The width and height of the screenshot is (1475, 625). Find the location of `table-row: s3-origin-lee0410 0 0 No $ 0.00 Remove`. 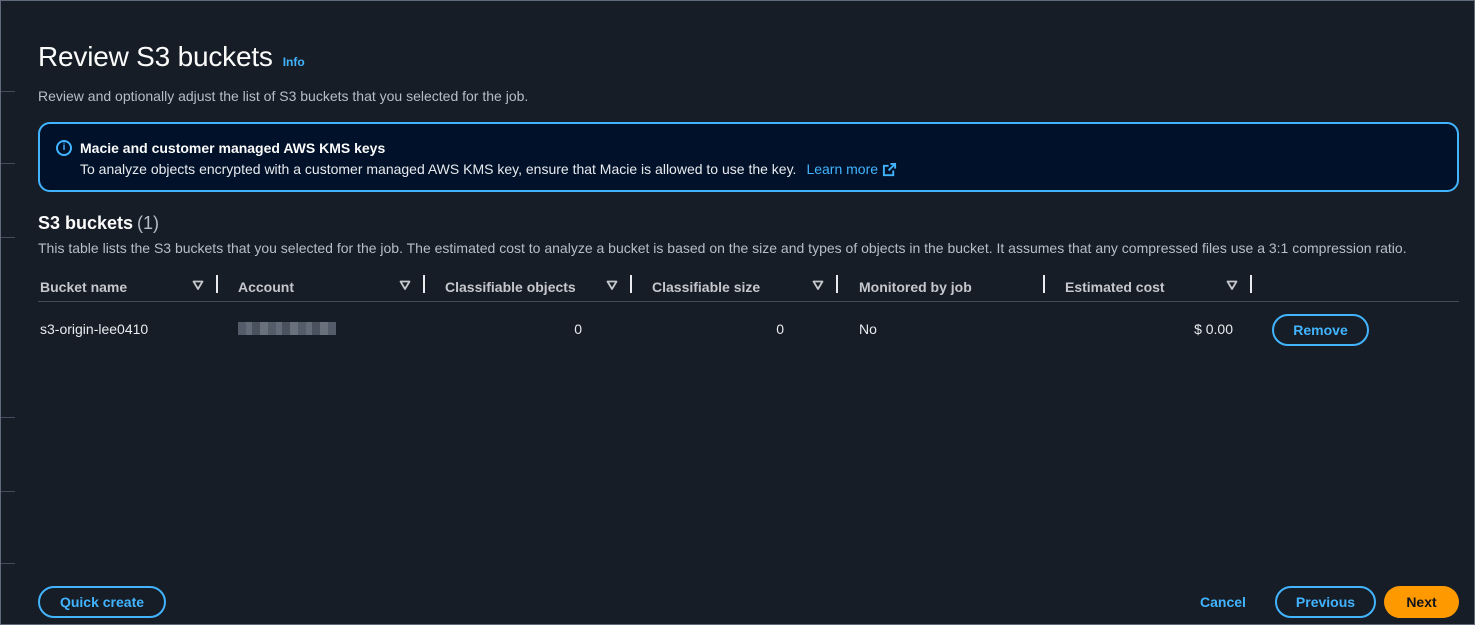

table-row: s3-origin-lee0410 0 0 No $ 0.00 Remove is located at coordinates (748, 330).